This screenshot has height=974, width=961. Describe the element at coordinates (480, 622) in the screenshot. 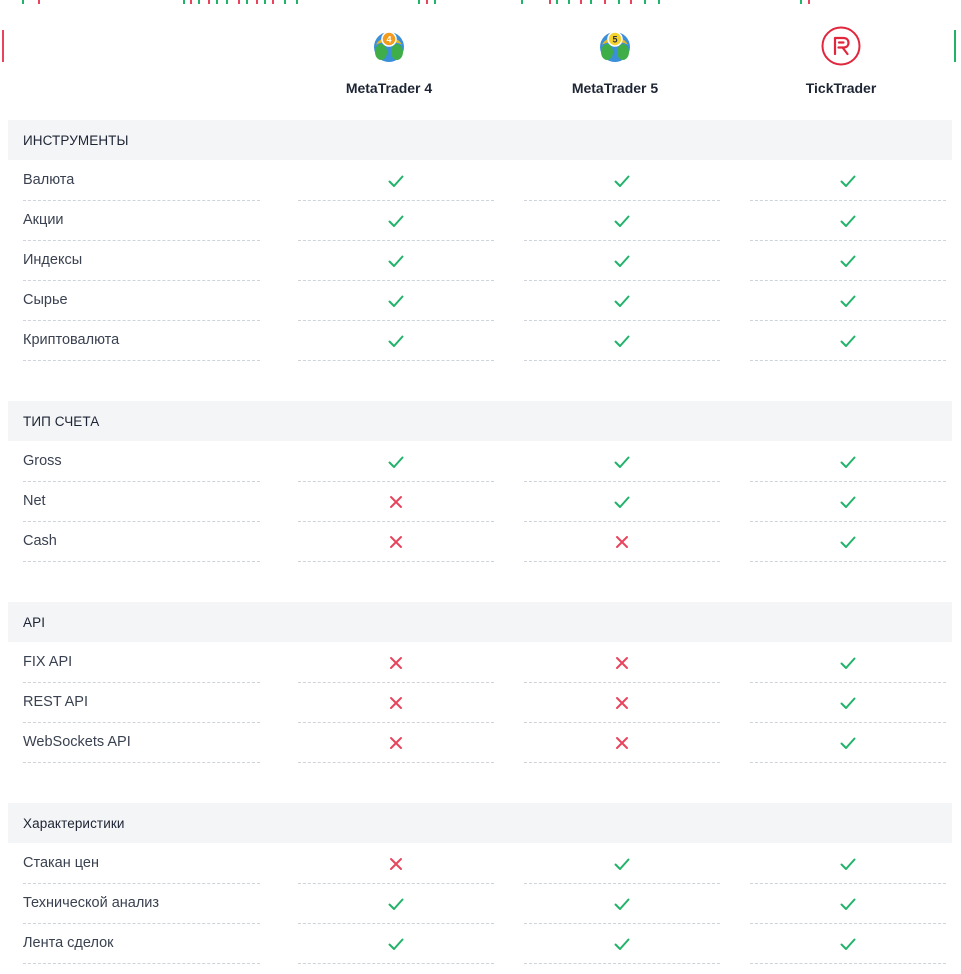

I see `section-header: API` at that location.